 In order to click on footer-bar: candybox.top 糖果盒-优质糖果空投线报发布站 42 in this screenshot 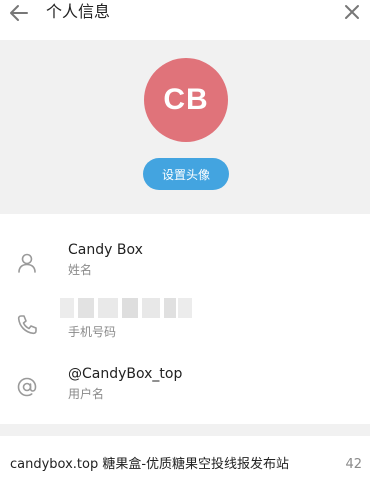, I will do `click(185, 459)`.